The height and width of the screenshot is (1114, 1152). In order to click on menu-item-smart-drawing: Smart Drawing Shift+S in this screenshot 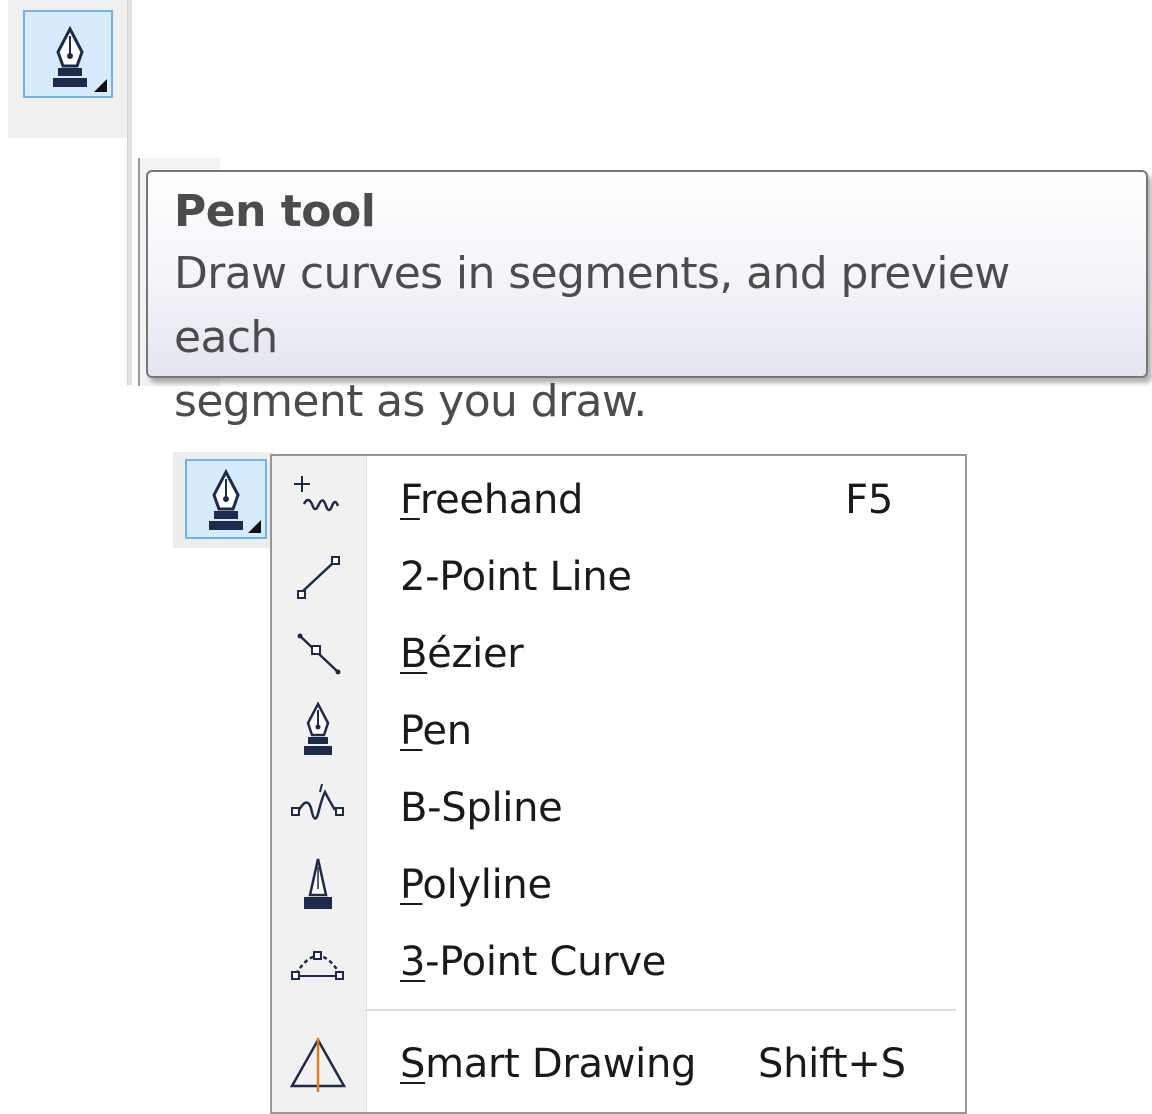, I will do `click(618, 1064)`.